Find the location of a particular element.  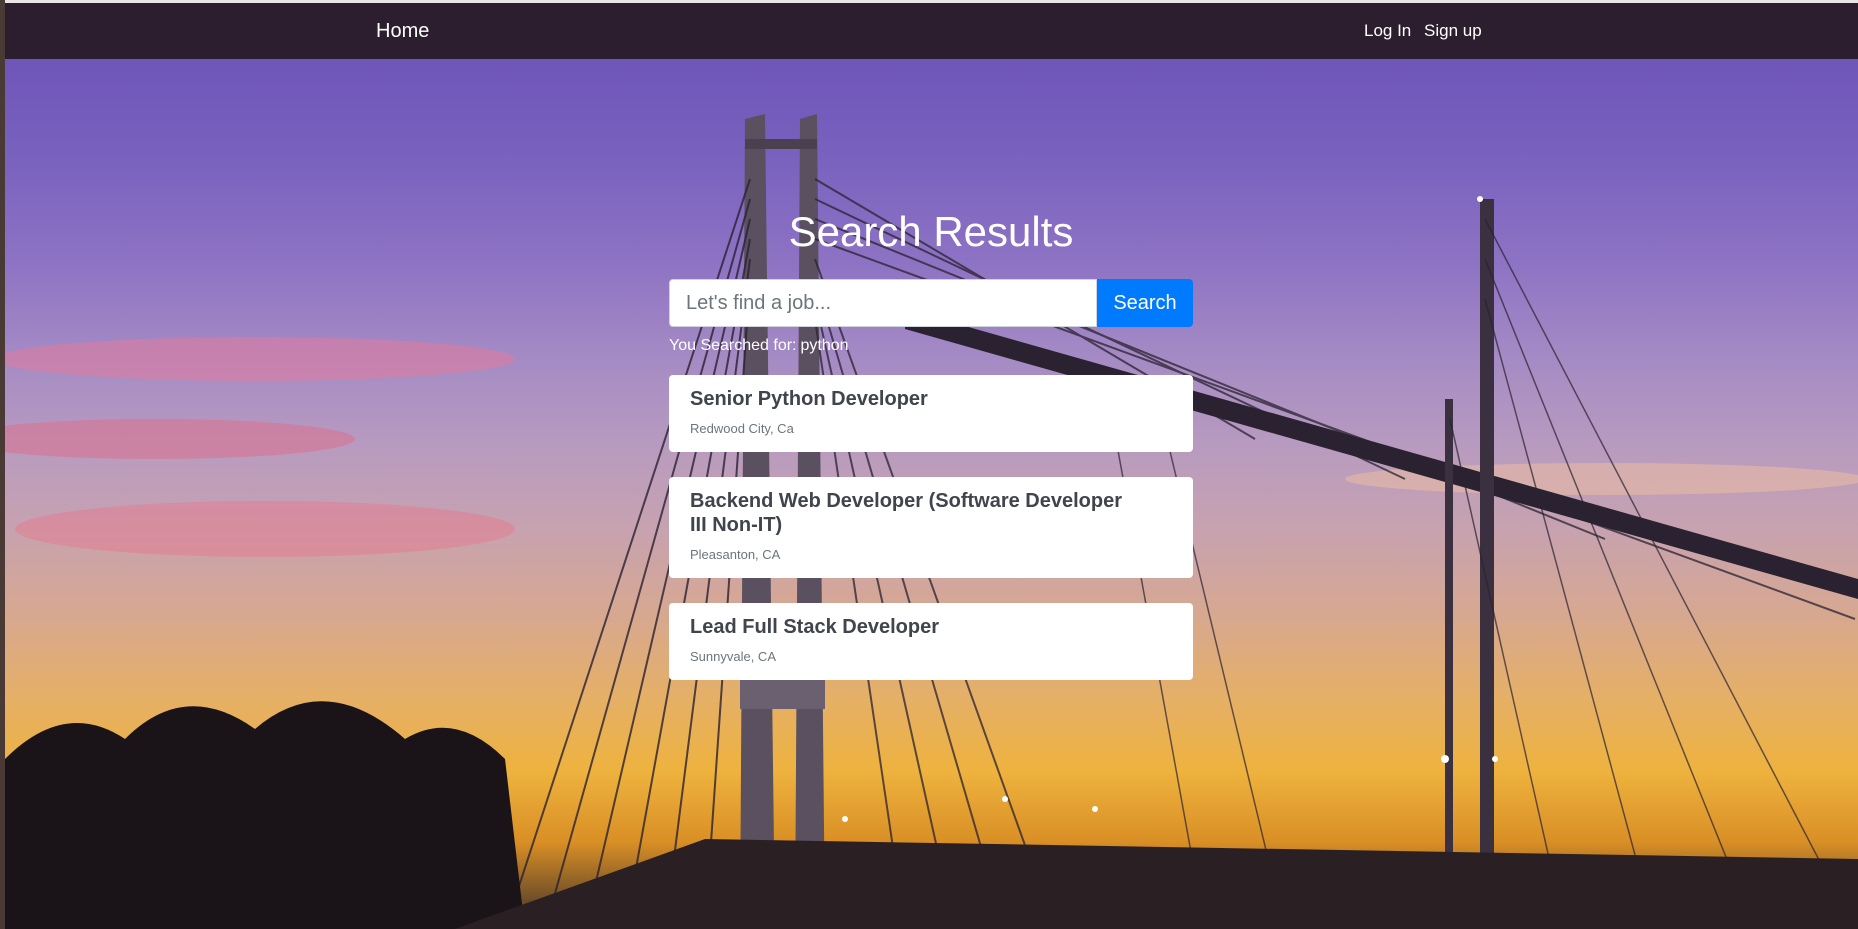

job-title: Senior Python Developer is located at coordinates (910, 399).